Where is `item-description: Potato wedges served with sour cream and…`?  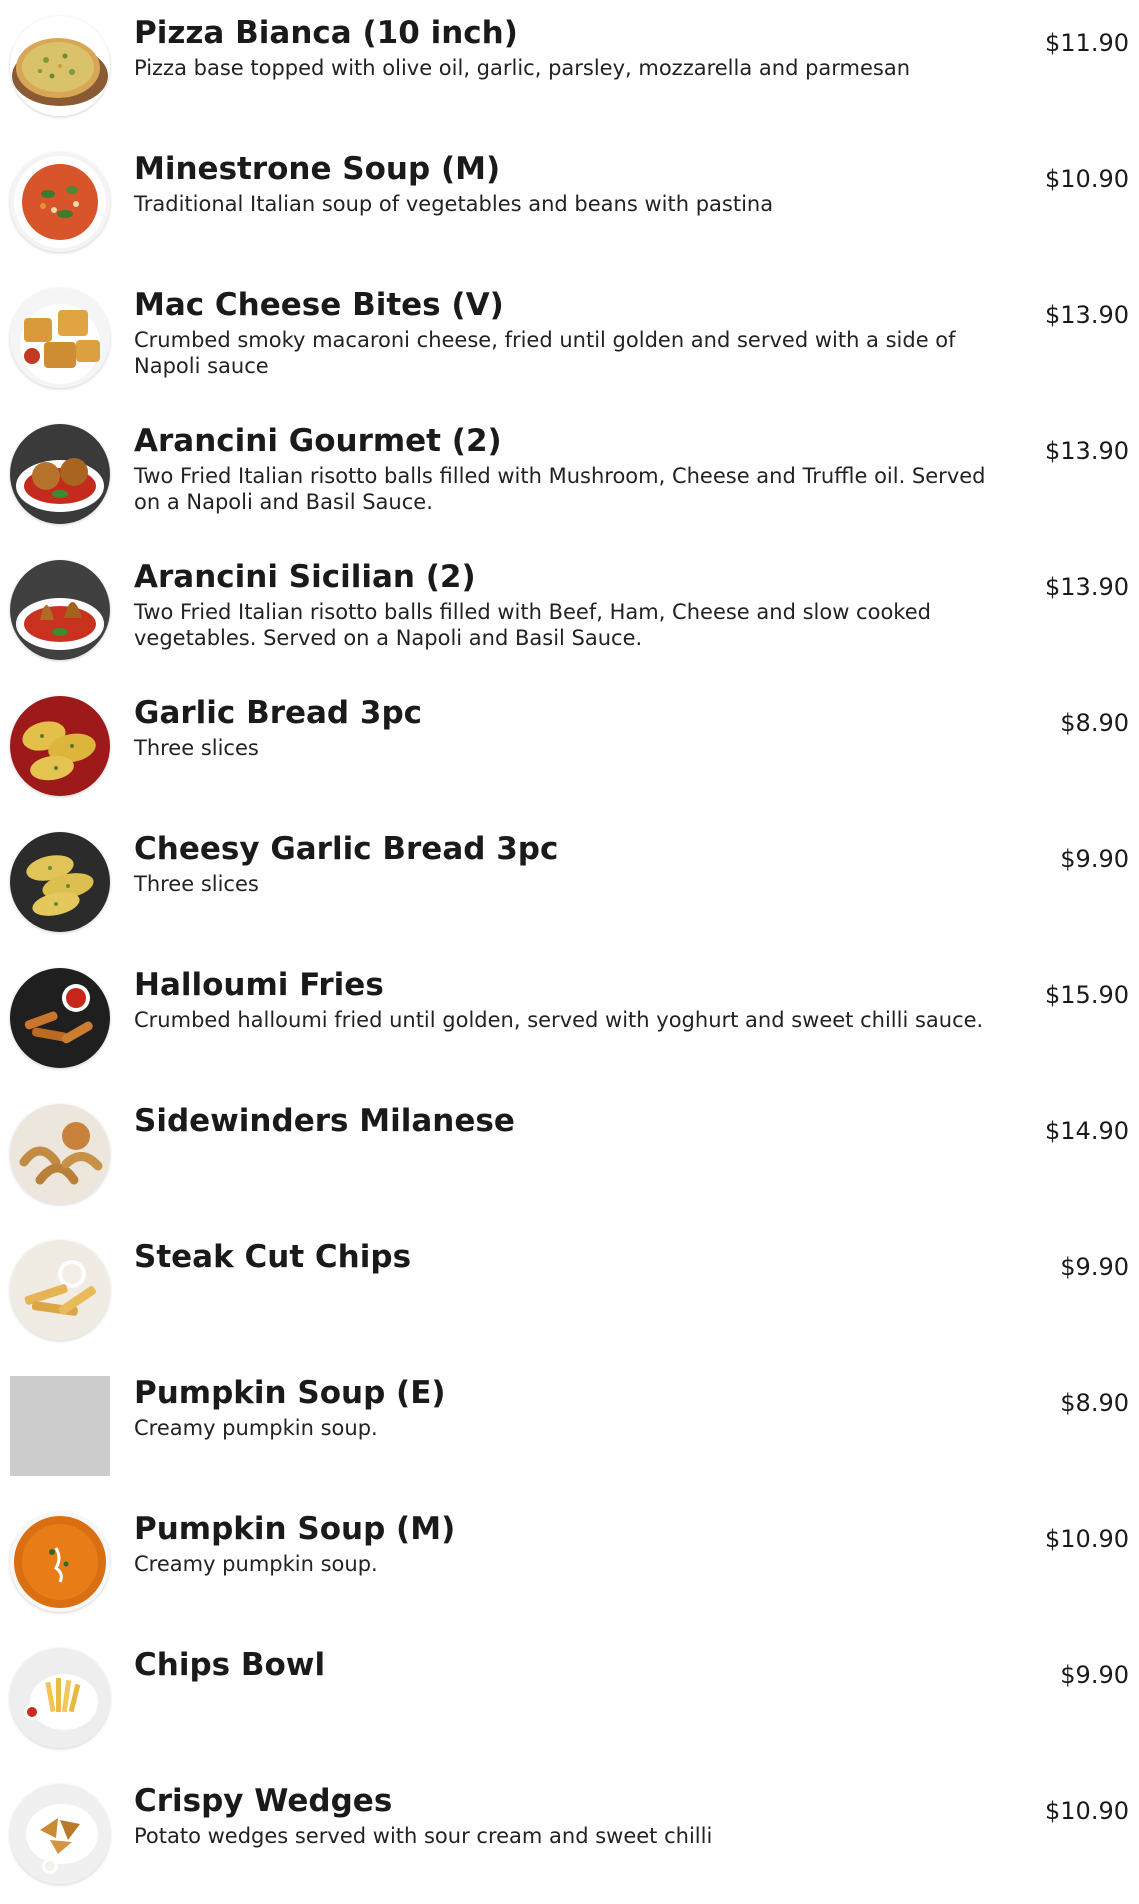 item-description: Potato wedges served with sour cream and… is located at coordinates (423, 1836).